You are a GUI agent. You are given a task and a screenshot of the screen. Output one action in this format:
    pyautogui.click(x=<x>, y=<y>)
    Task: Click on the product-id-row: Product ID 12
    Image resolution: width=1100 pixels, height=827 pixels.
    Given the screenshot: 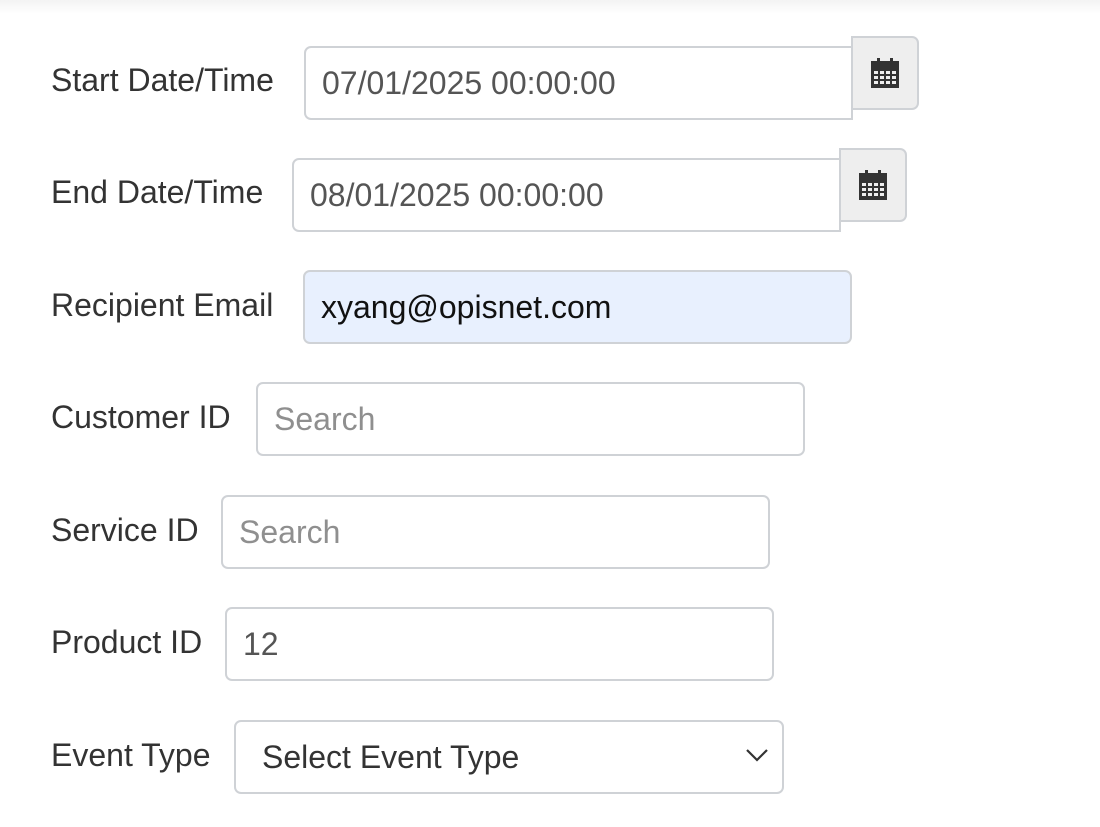 What is the action you would take?
    pyautogui.click(x=550, y=643)
    